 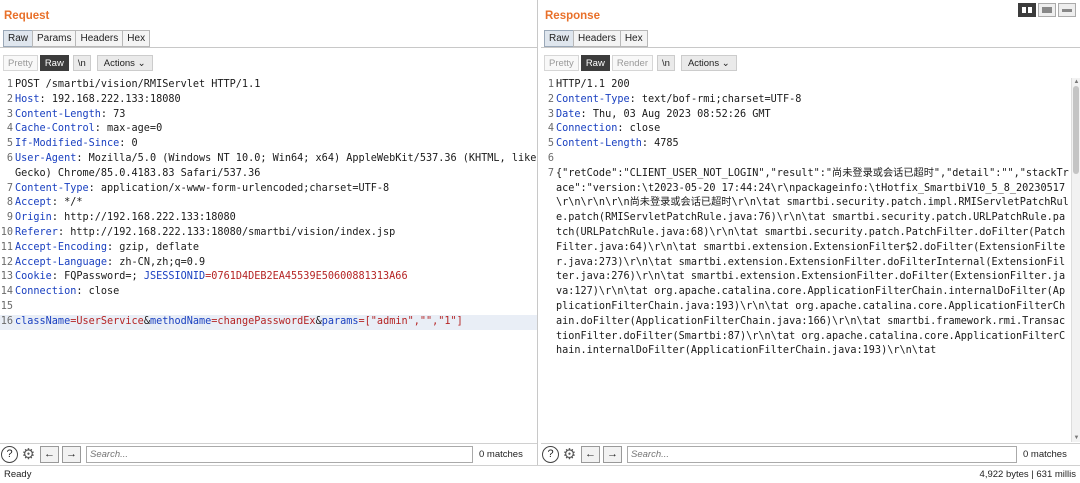 I want to click on code-line: 4 Cache-Control: max-age=0, so click(x=268, y=129).